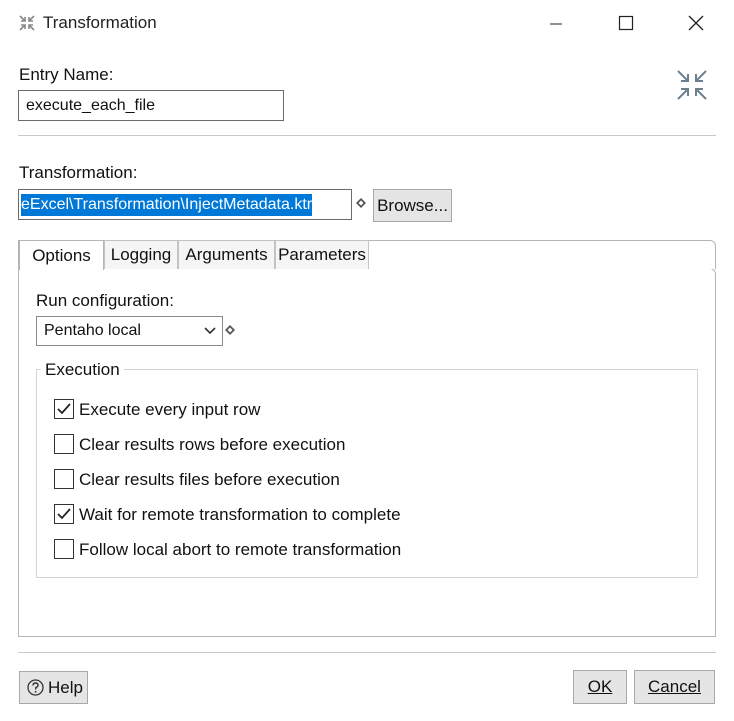  I want to click on help-button: Help, so click(53, 687).